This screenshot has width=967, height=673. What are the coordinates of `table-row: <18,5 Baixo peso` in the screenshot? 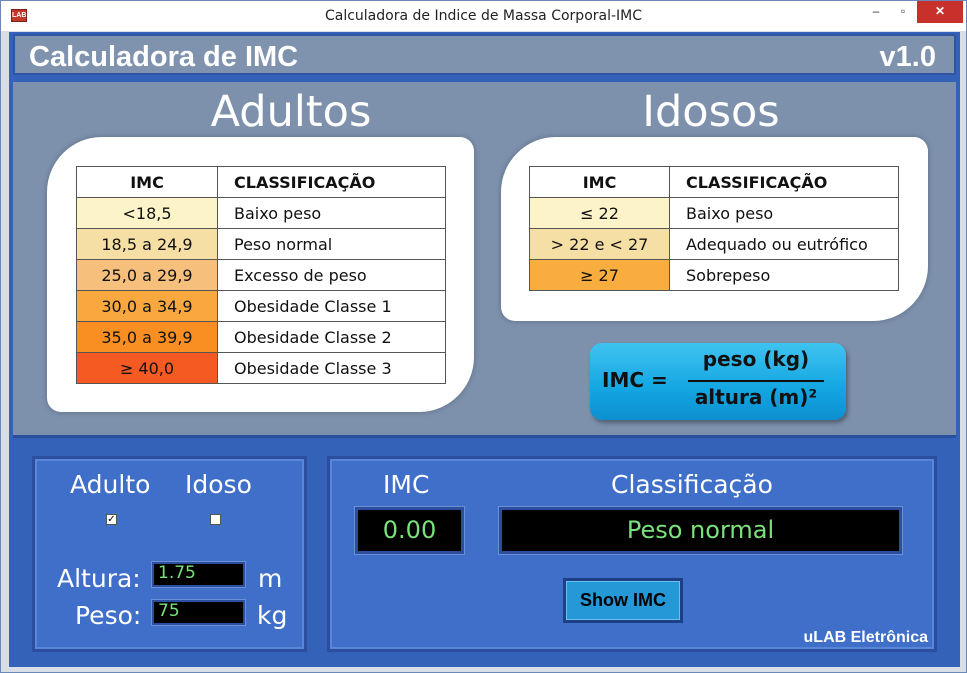 It's located at (261, 213).